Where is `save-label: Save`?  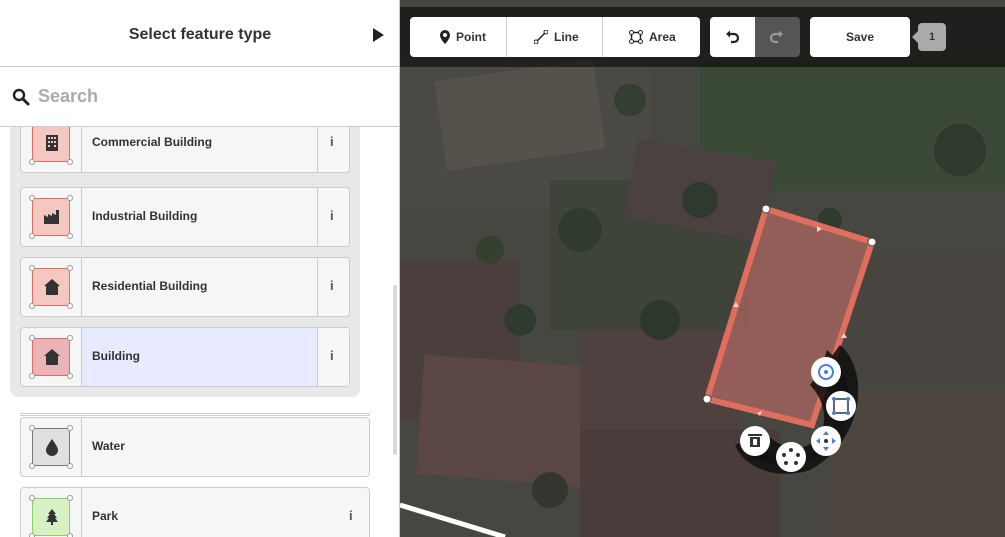
save-label: Save is located at coordinates (860, 37).